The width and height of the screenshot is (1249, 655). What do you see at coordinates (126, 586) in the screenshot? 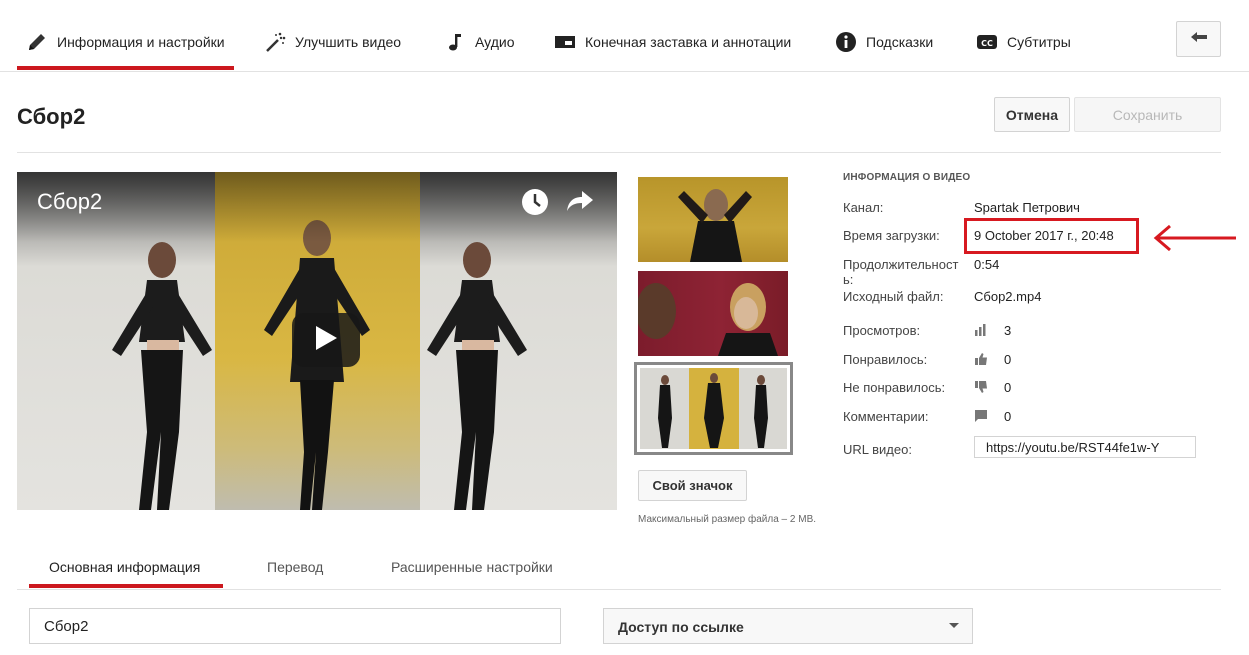
I see `active-subtab-indicator` at bounding box center [126, 586].